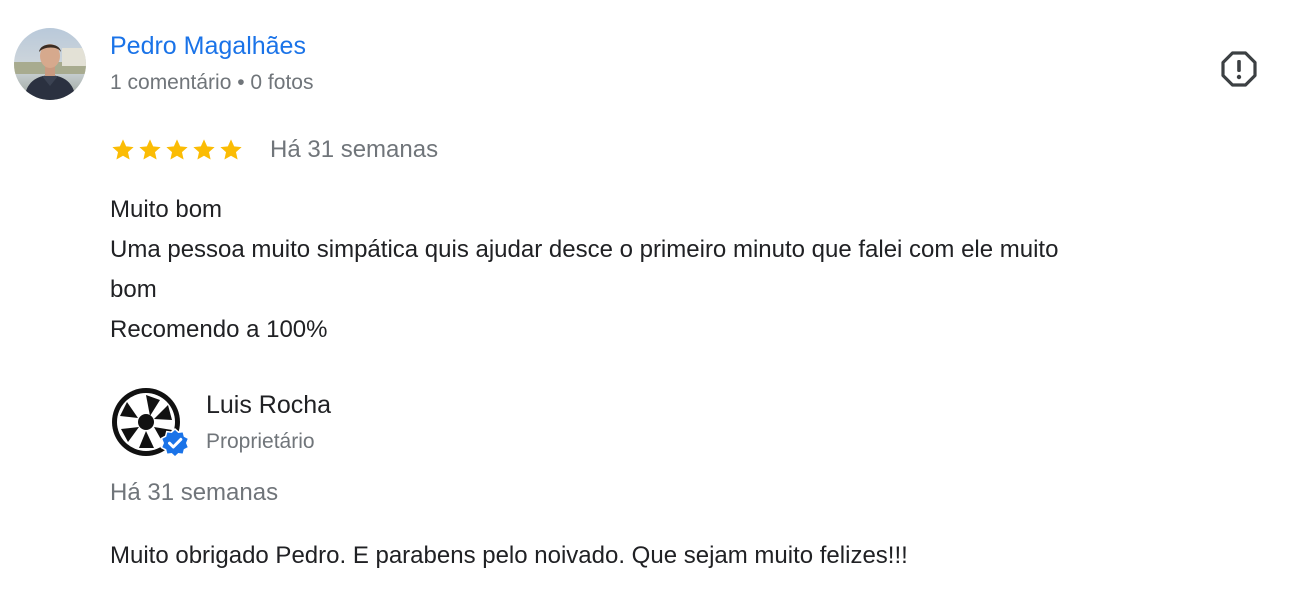 The width and height of the screenshot is (1304, 606). I want to click on report-flag-icon, so click(1239, 69).